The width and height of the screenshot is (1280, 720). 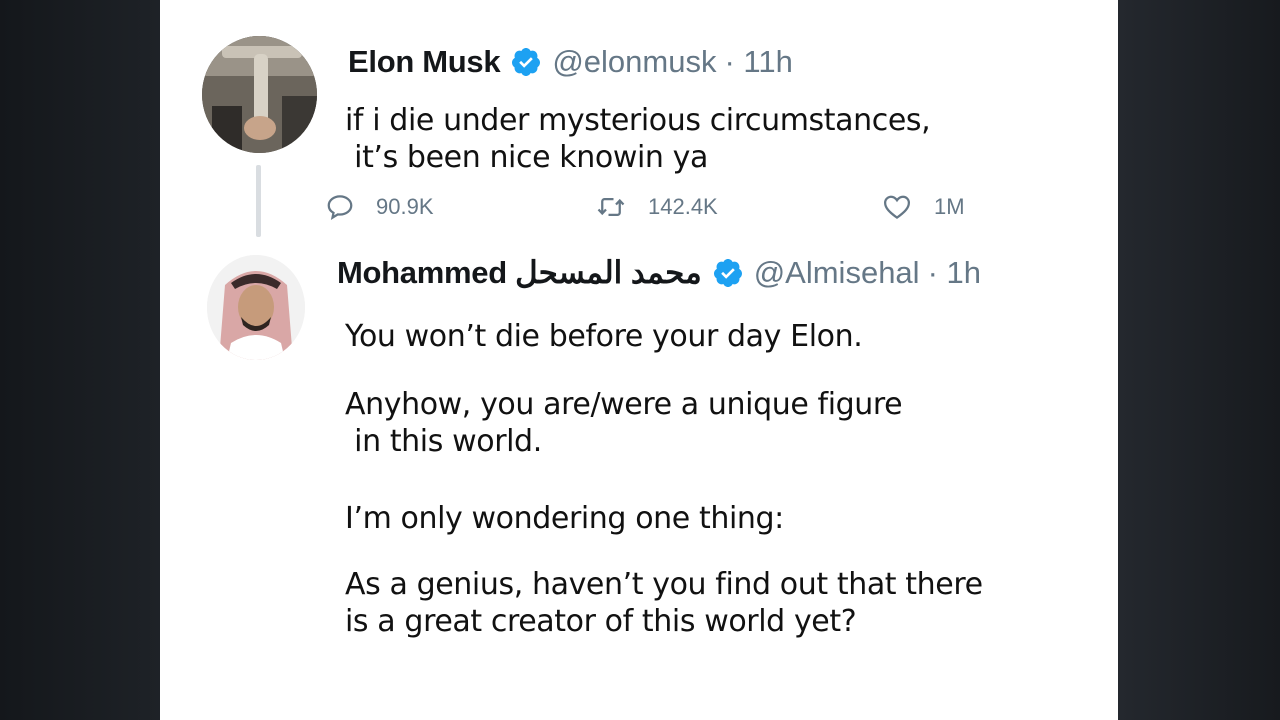 I want to click on avatar-mohammed, so click(x=256, y=307).